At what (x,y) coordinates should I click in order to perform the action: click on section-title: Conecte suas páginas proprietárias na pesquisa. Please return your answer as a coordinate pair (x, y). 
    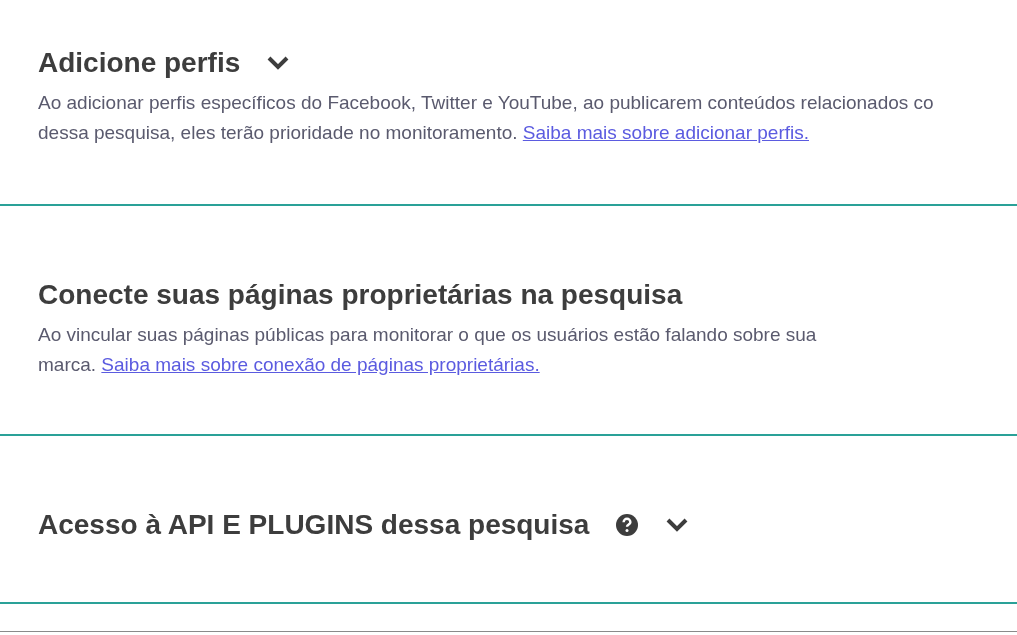
    Looking at the image, I should click on (360, 295).